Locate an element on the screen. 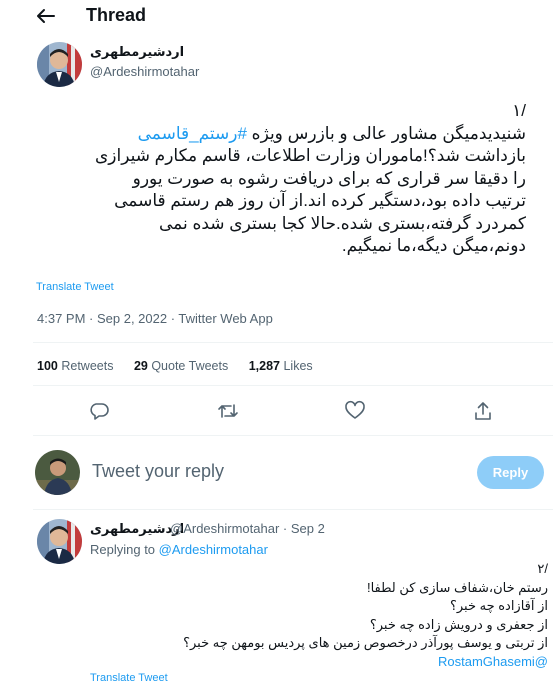  back-arrow-icon is located at coordinates (46, 16).